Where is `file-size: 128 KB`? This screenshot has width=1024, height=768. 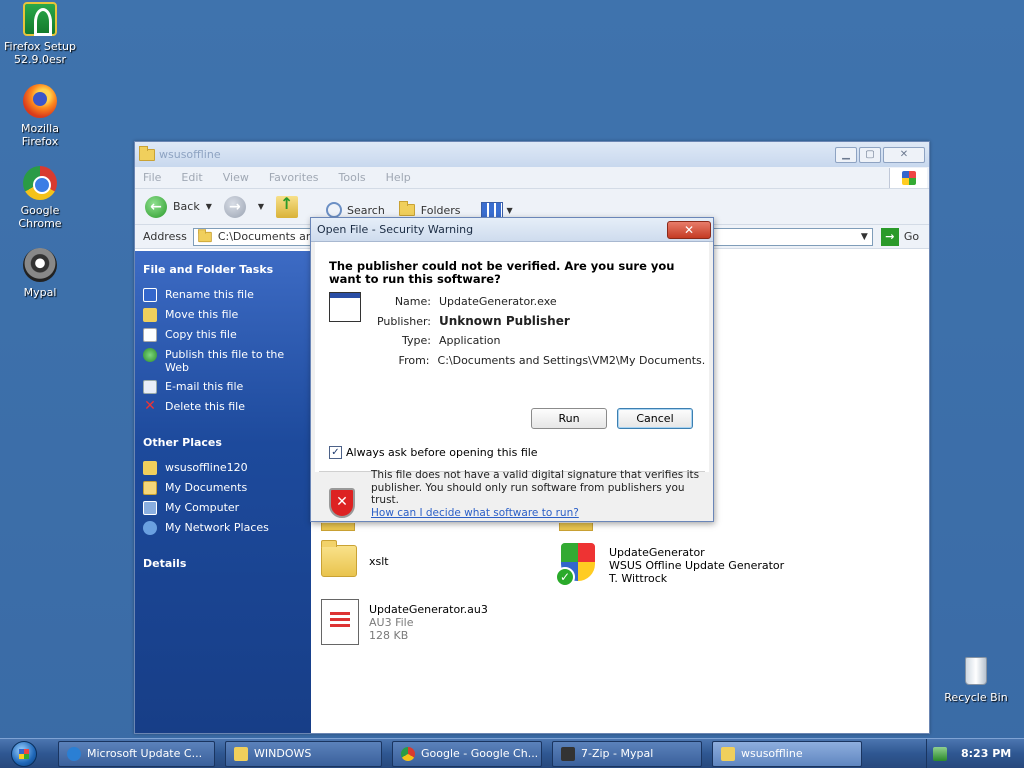
file-size: 128 KB is located at coordinates (389, 635).